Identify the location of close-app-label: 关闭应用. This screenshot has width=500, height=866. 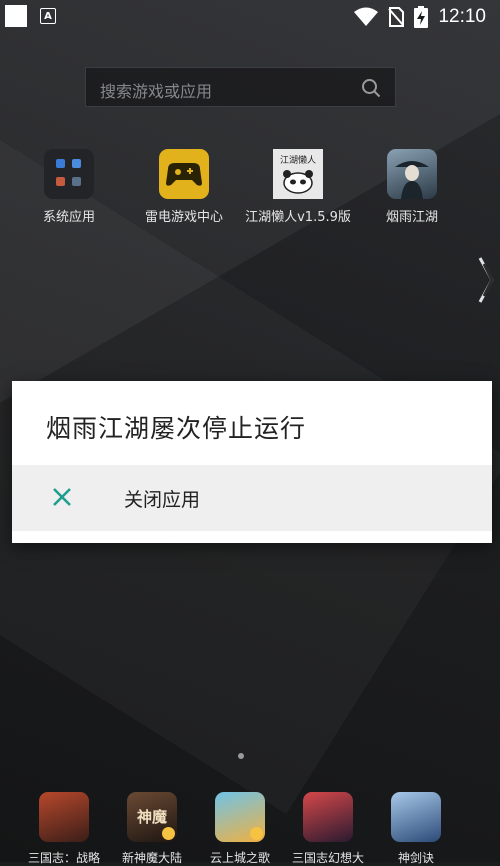
(162, 500).